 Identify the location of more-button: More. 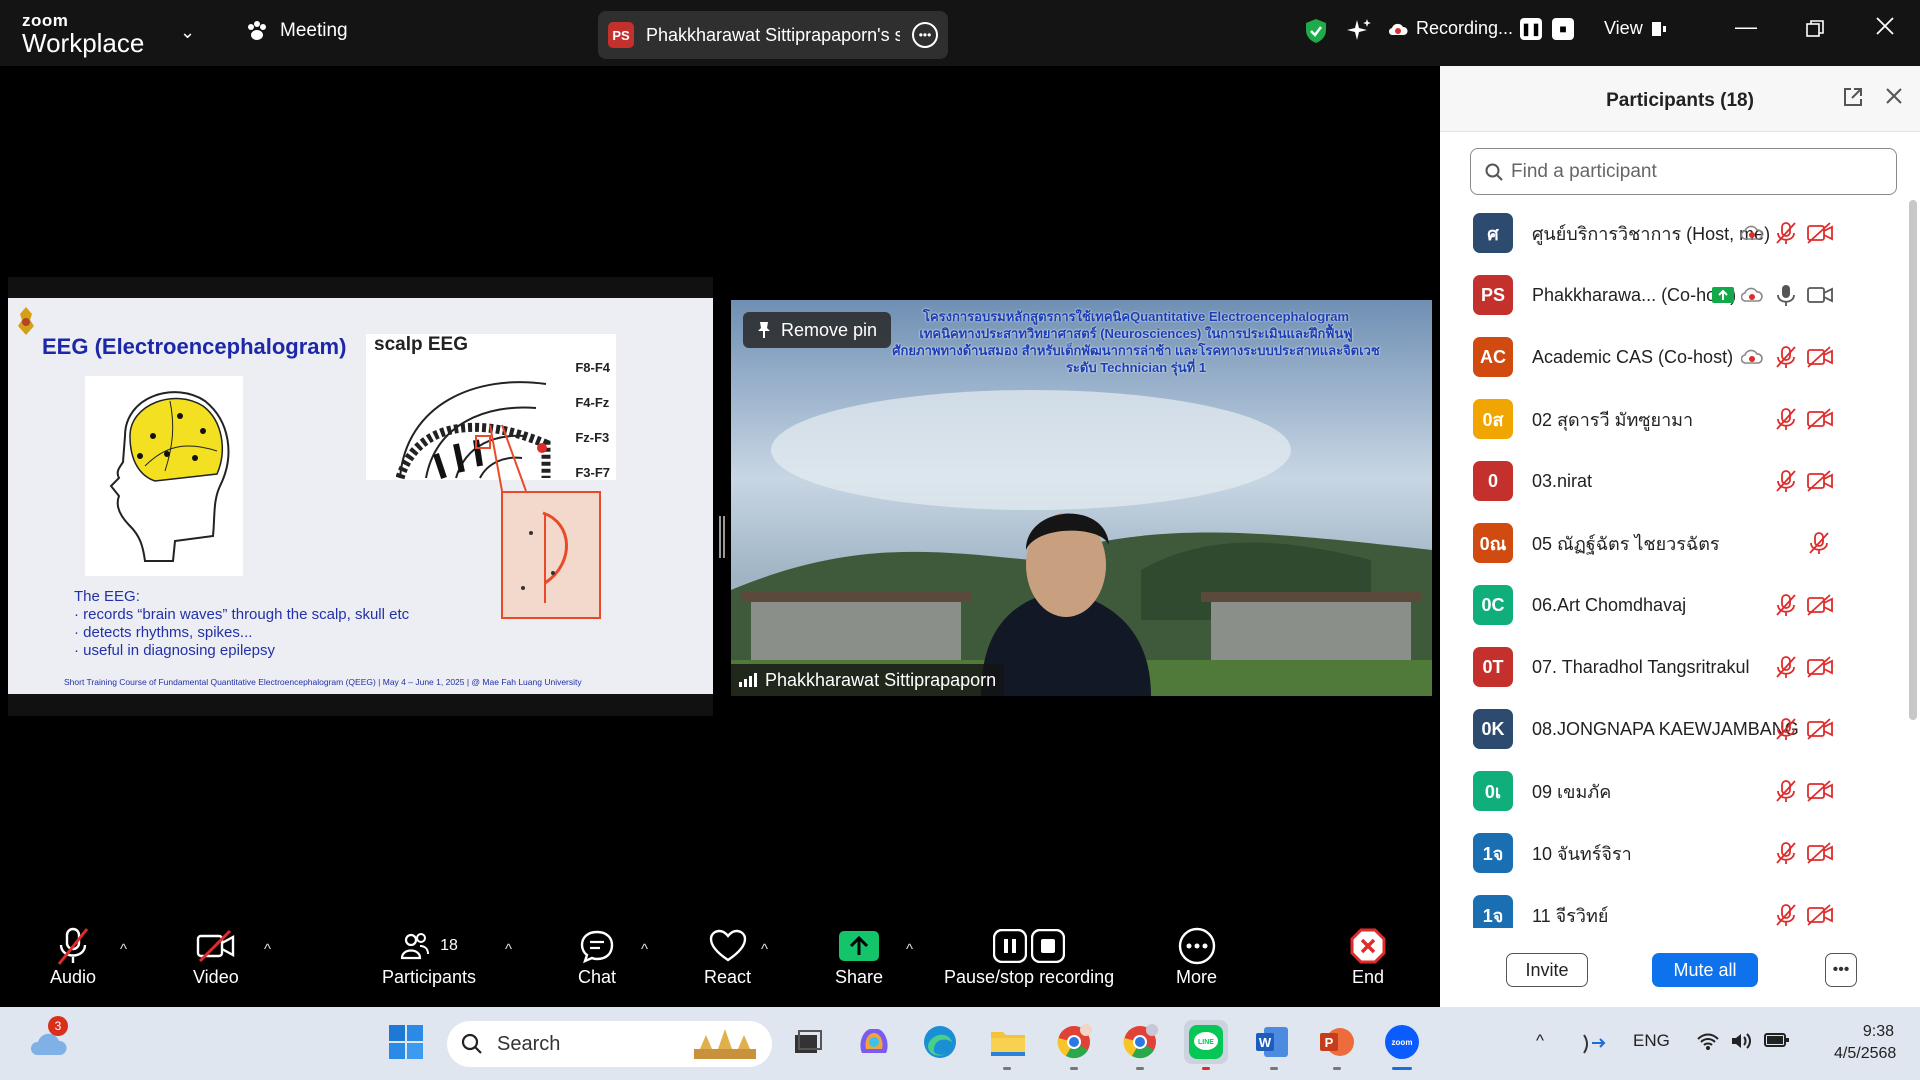
(1196, 956).